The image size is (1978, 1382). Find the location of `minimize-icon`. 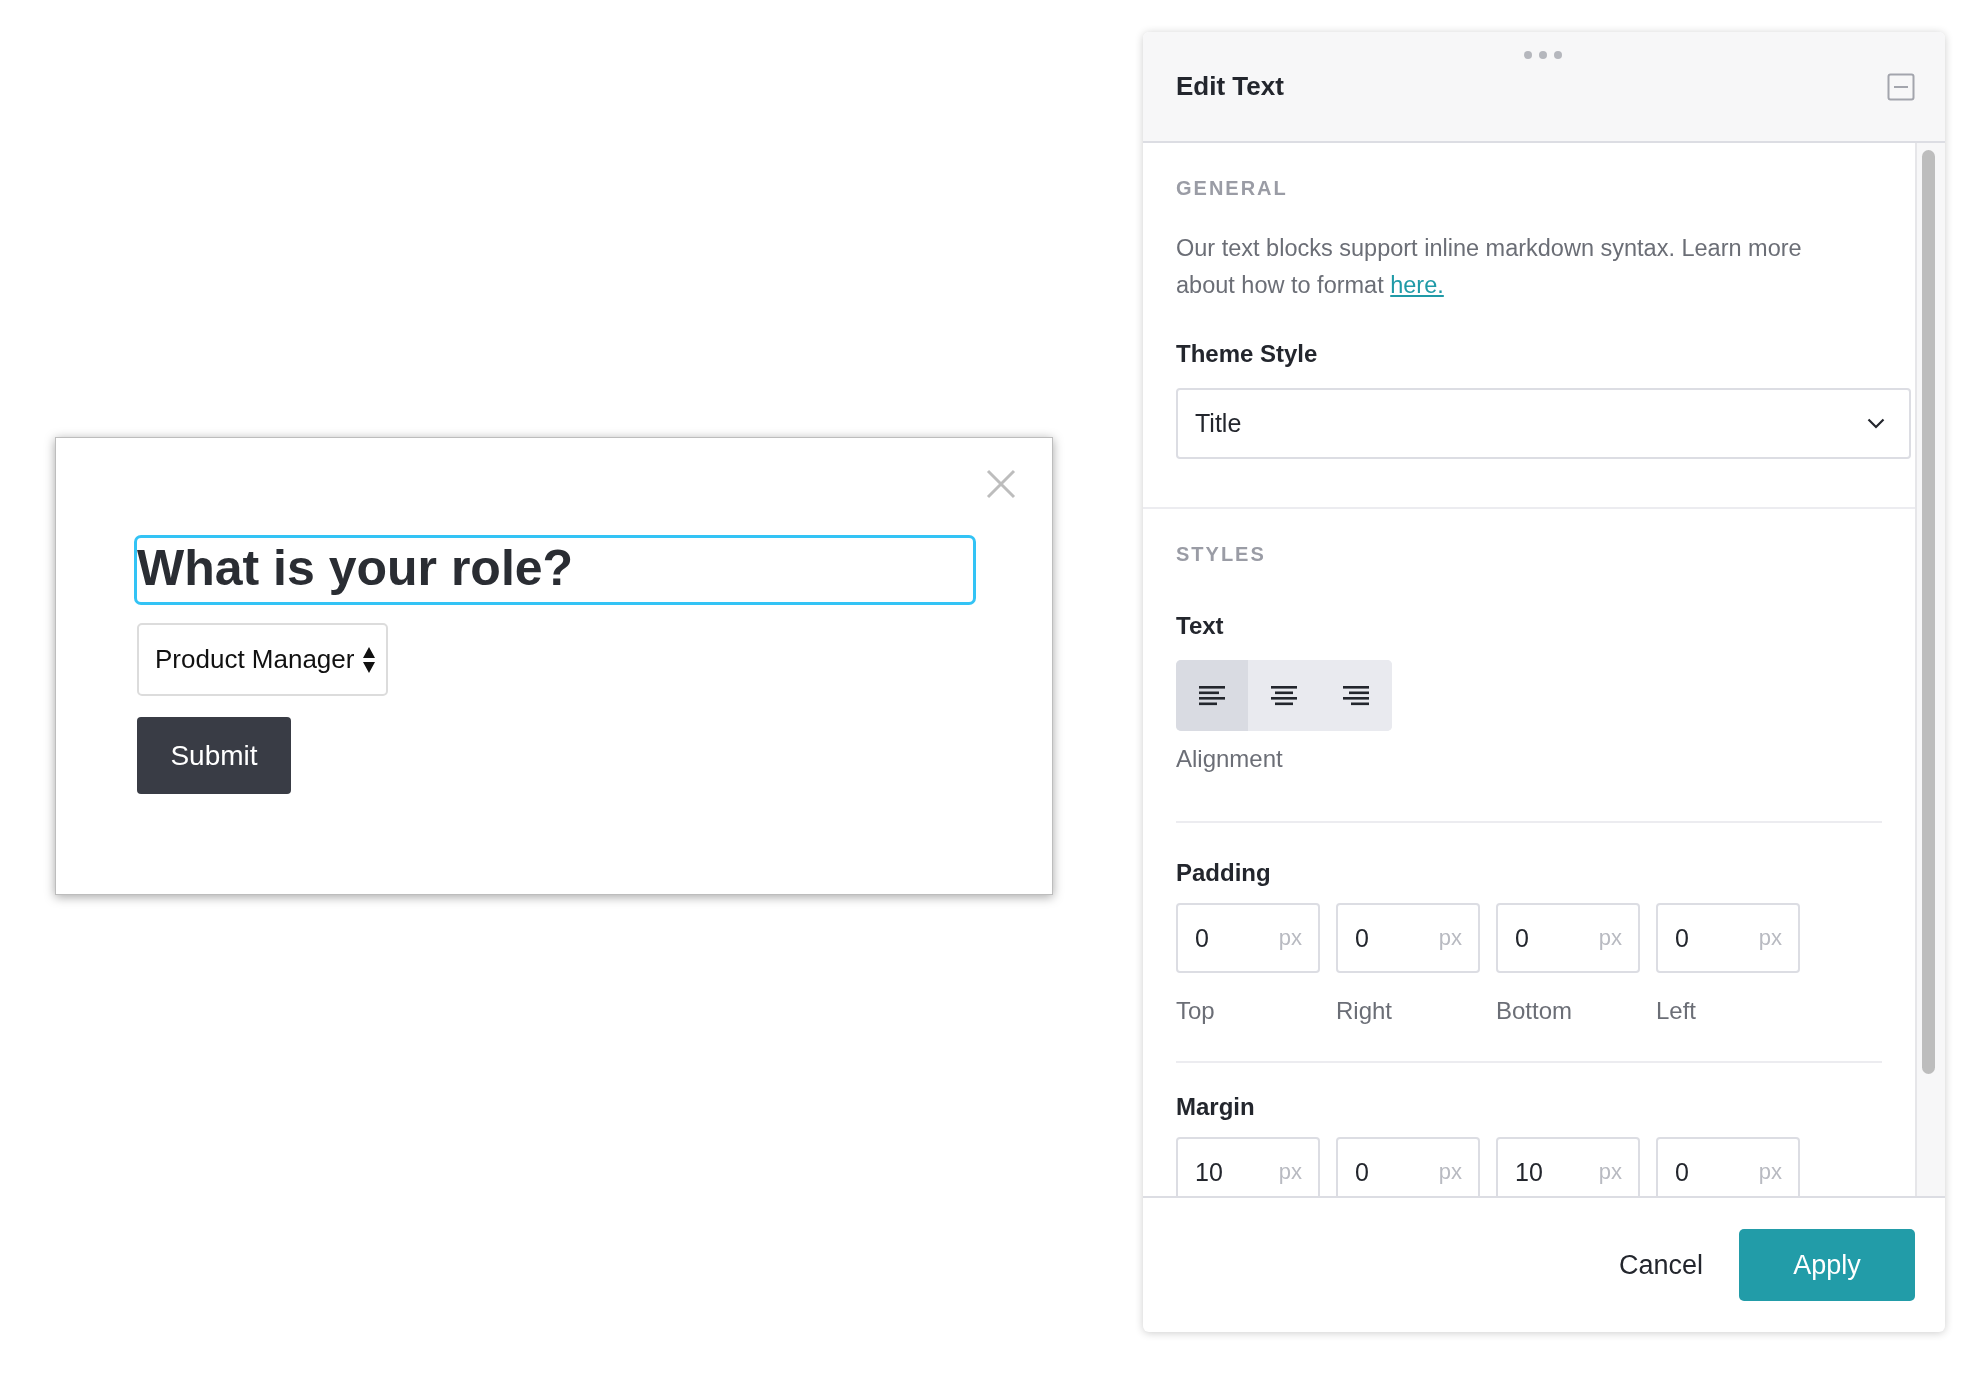

minimize-icon is located at coordinates (1901, 86).